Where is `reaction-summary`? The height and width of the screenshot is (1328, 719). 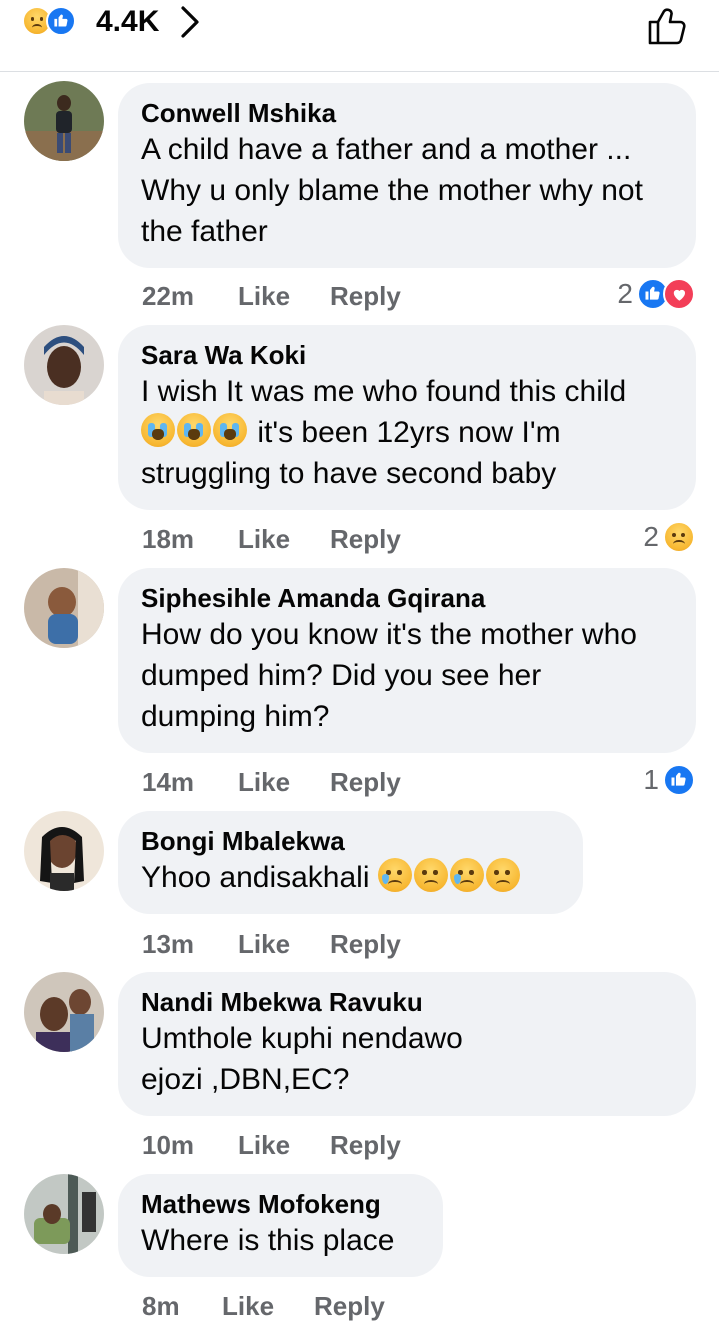 reaction-summary is located at coordinates (49, 21).